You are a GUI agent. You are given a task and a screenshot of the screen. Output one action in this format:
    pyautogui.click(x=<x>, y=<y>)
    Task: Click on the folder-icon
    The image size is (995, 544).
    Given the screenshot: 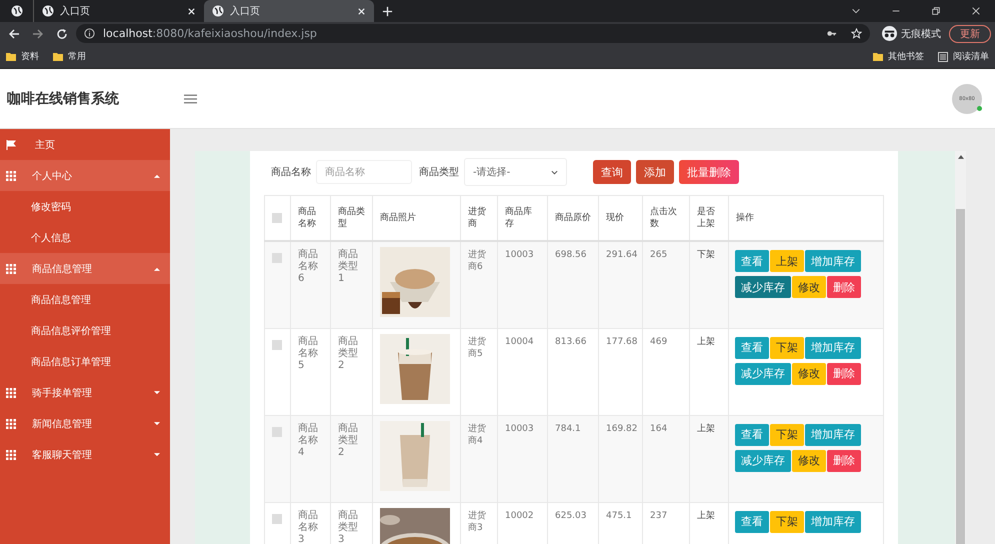 What is the action you would take?
    pyautogui.click(x=878, y=57)
    